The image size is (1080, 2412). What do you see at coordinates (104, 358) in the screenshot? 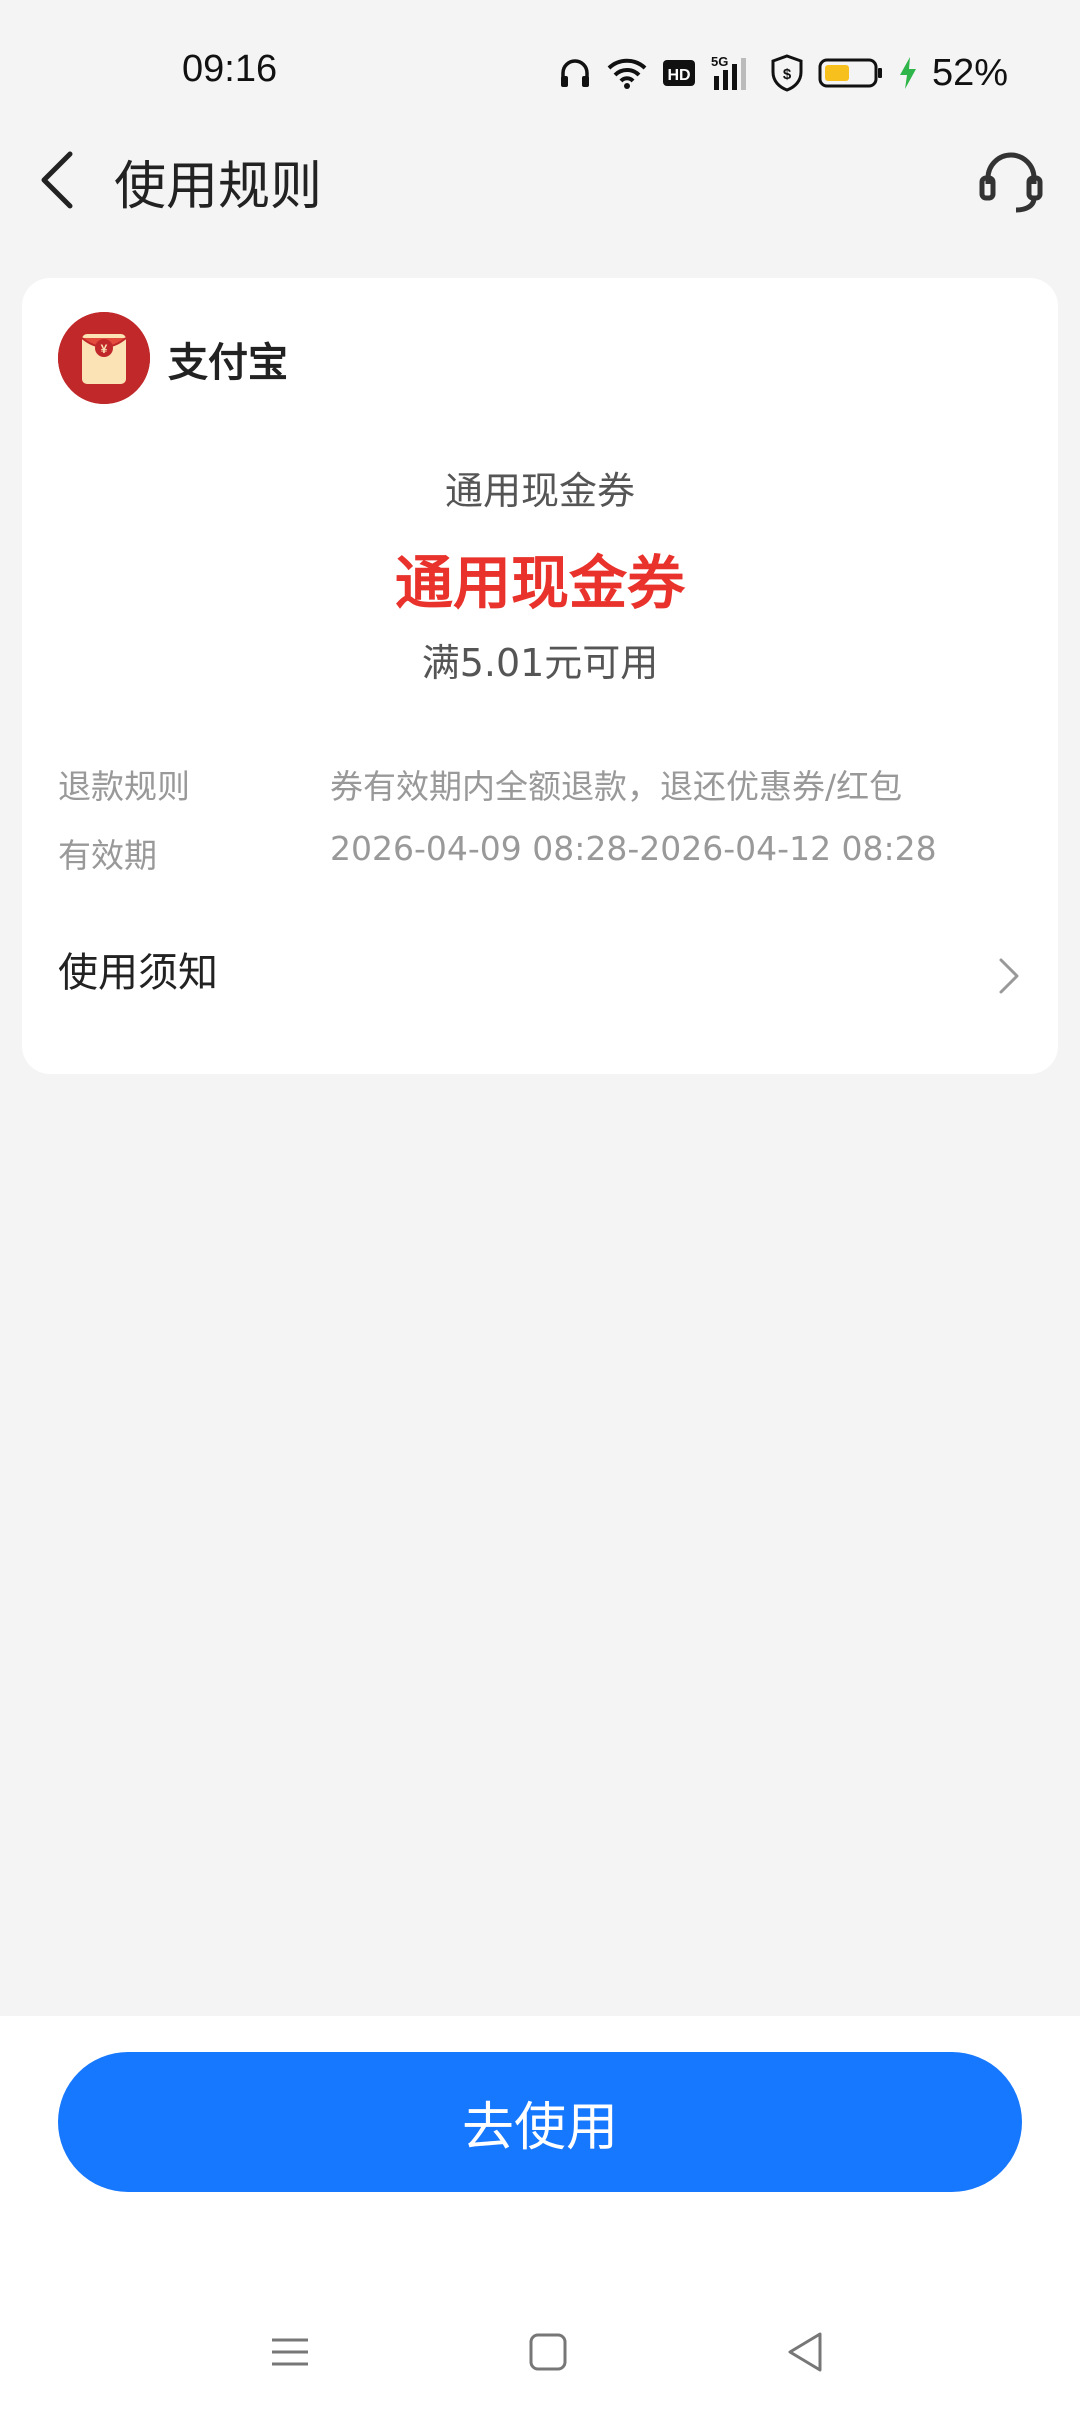
I see `red-envelope-yuan-icon: ¥` at bounding box center [104, 358].